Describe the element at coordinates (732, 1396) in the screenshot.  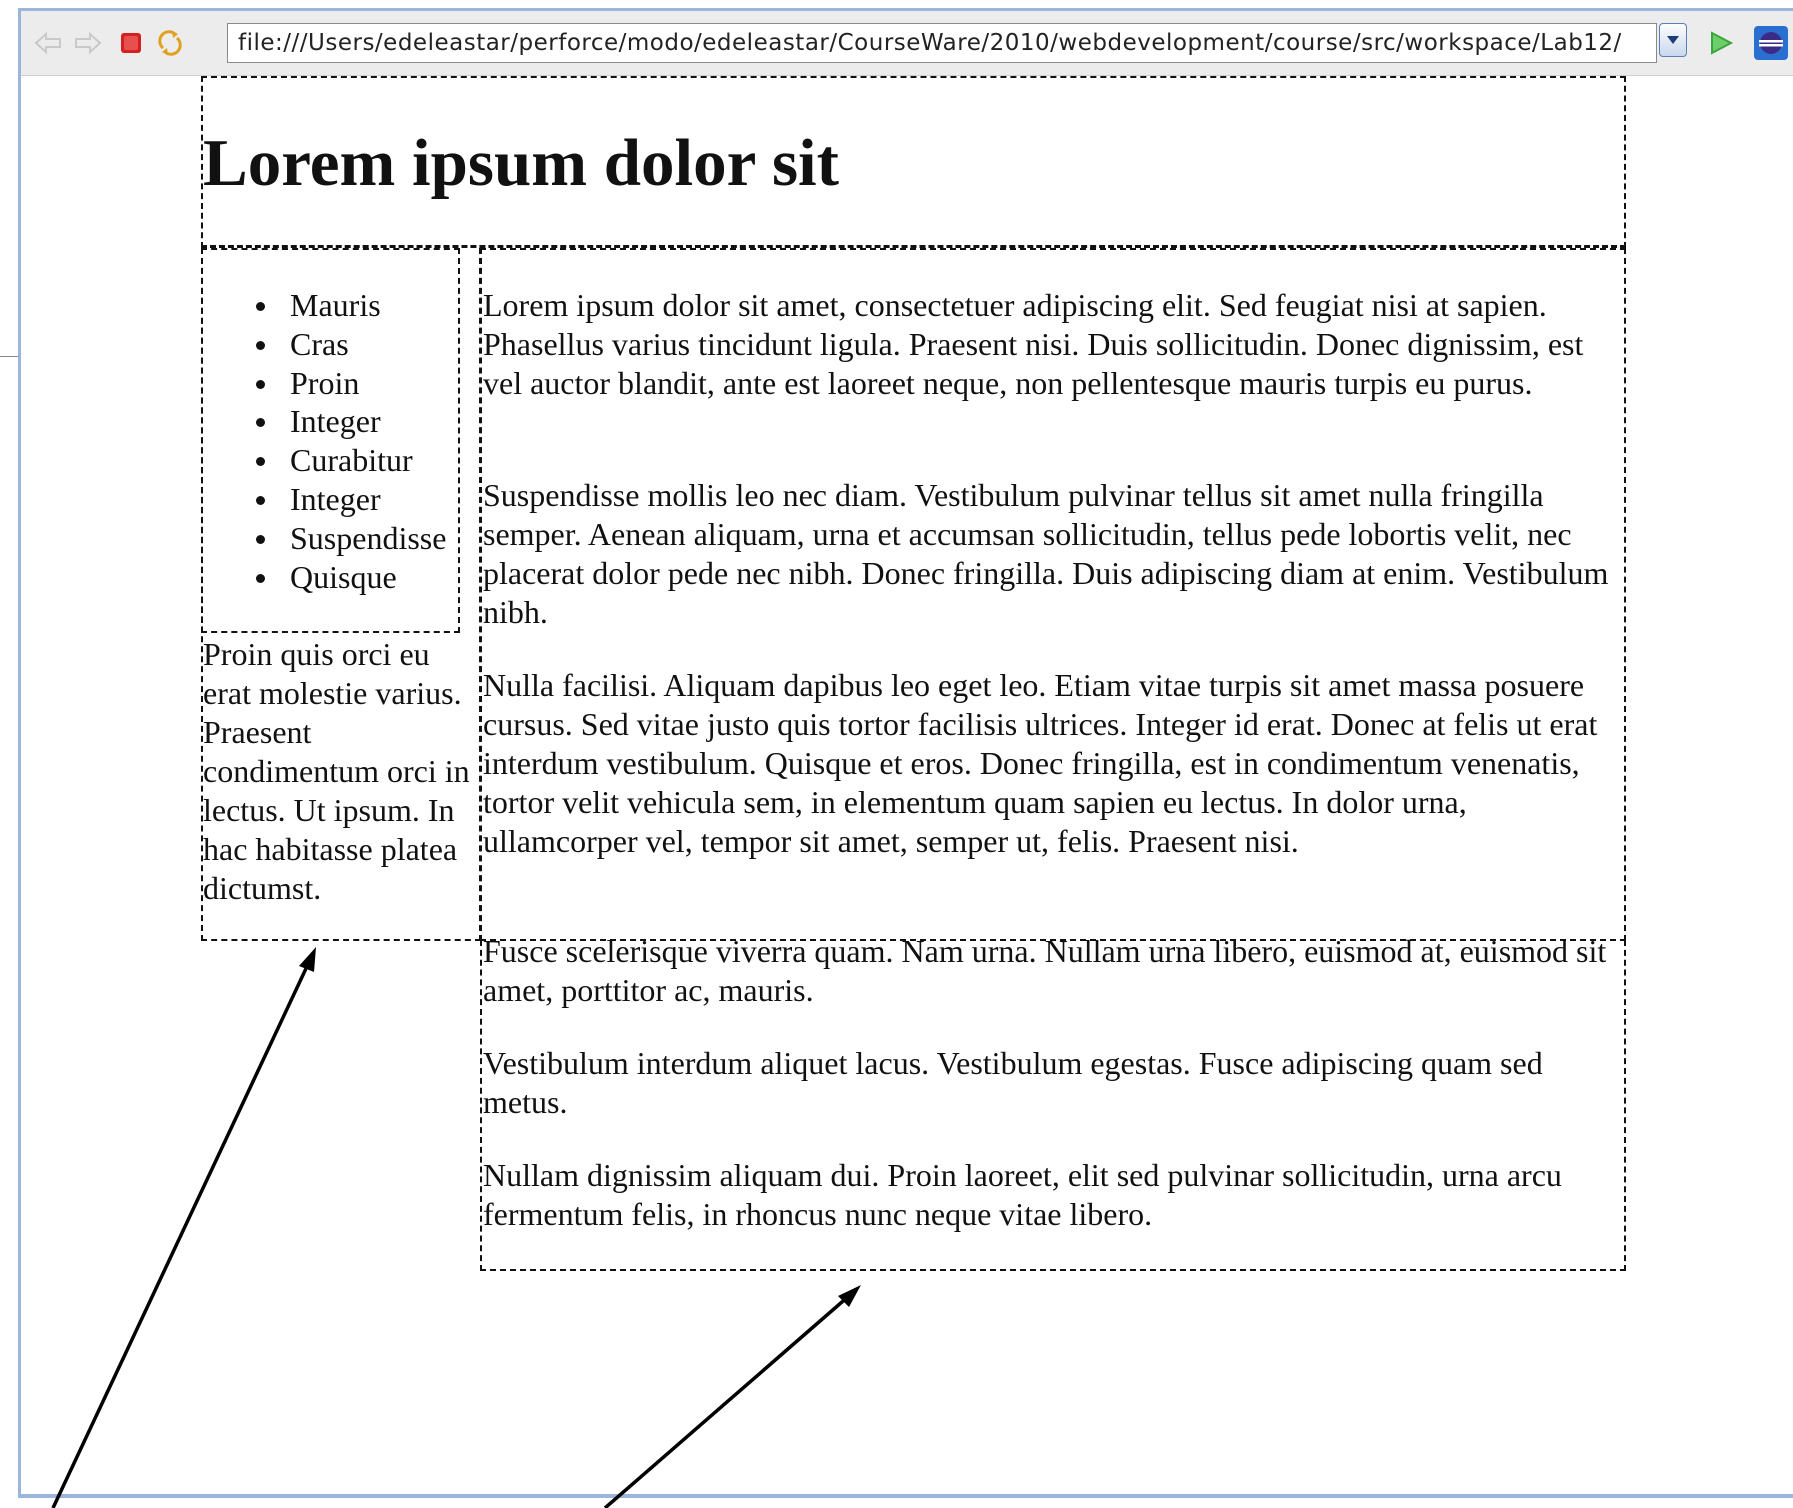
I see `content-arrow` at that location.